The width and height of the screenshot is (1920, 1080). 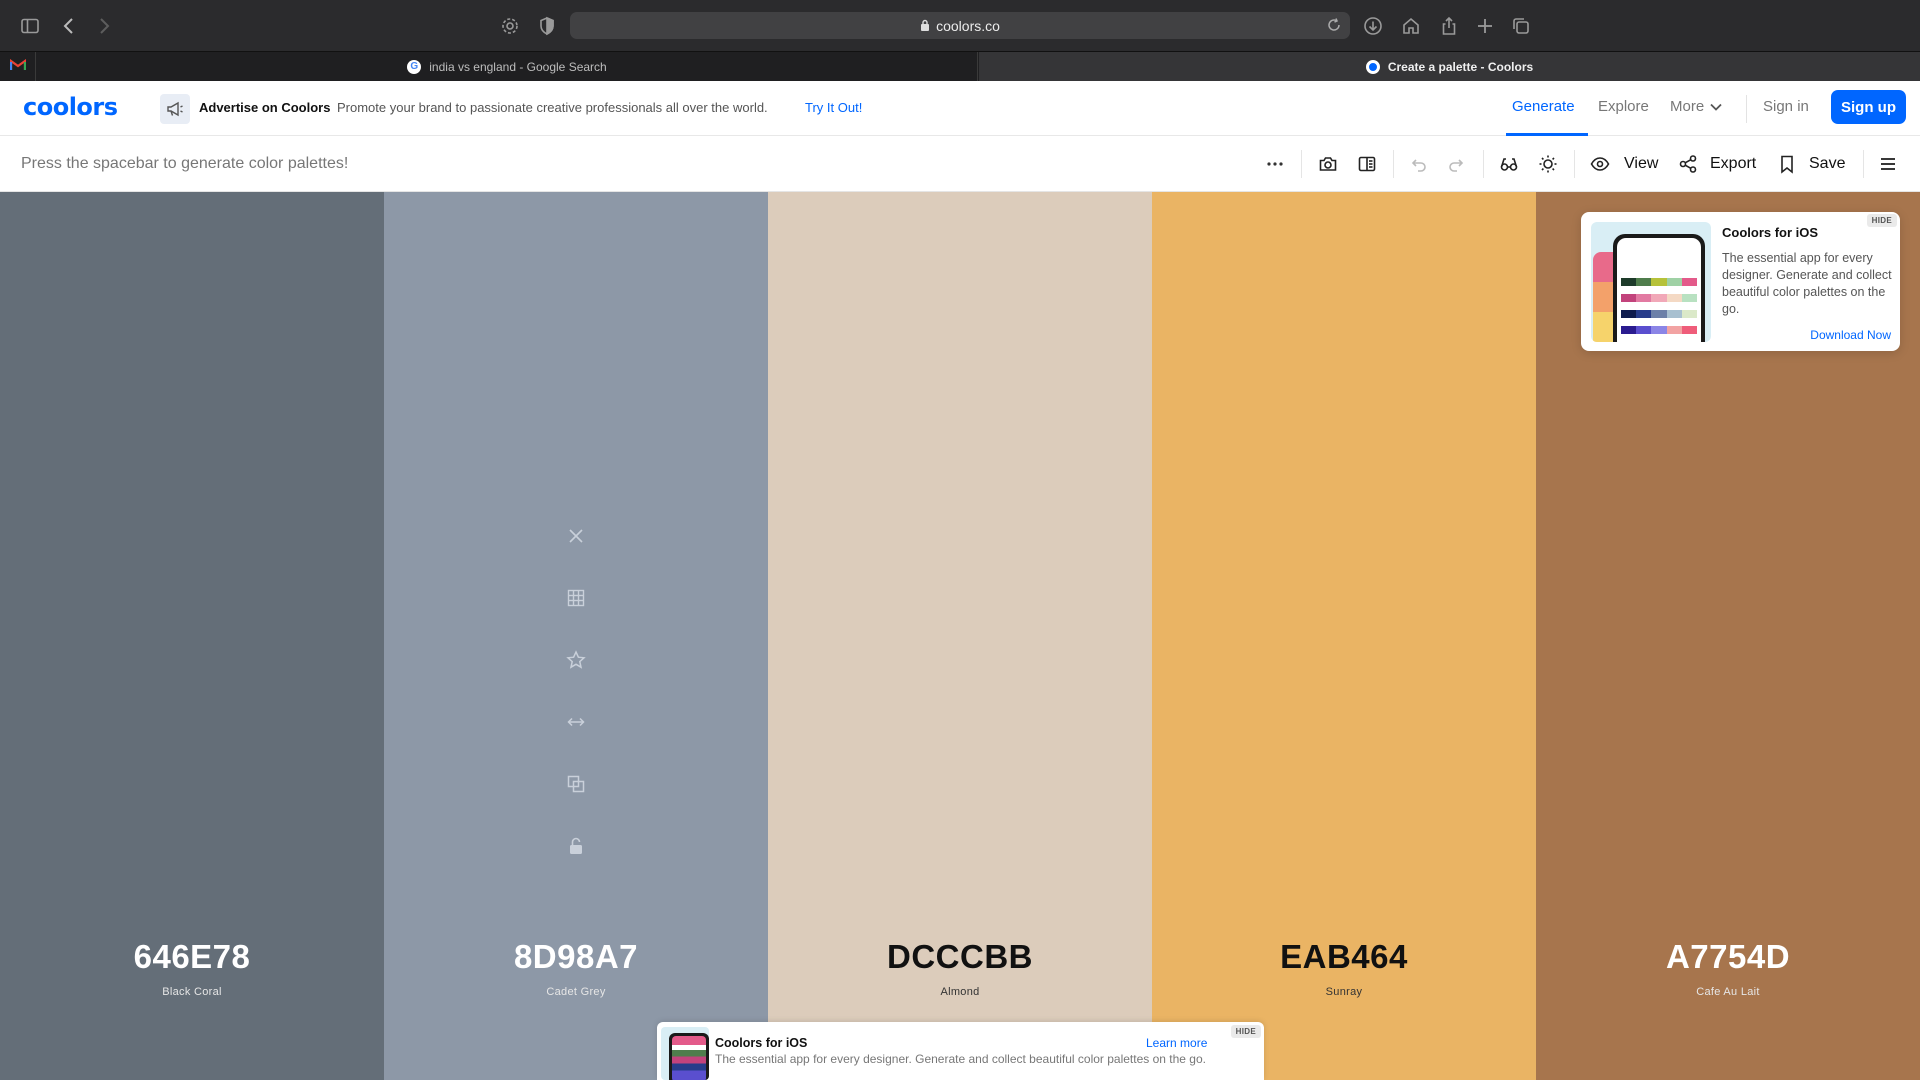 I want to click on app-screenshot-image, so click(x=1651, y=282).